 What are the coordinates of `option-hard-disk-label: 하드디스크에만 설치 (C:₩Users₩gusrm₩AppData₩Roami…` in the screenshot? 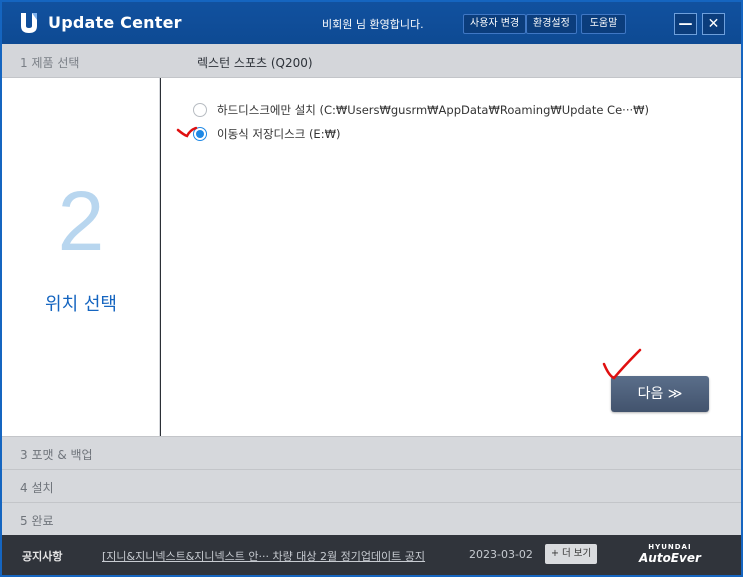 It's located at (433, 110).